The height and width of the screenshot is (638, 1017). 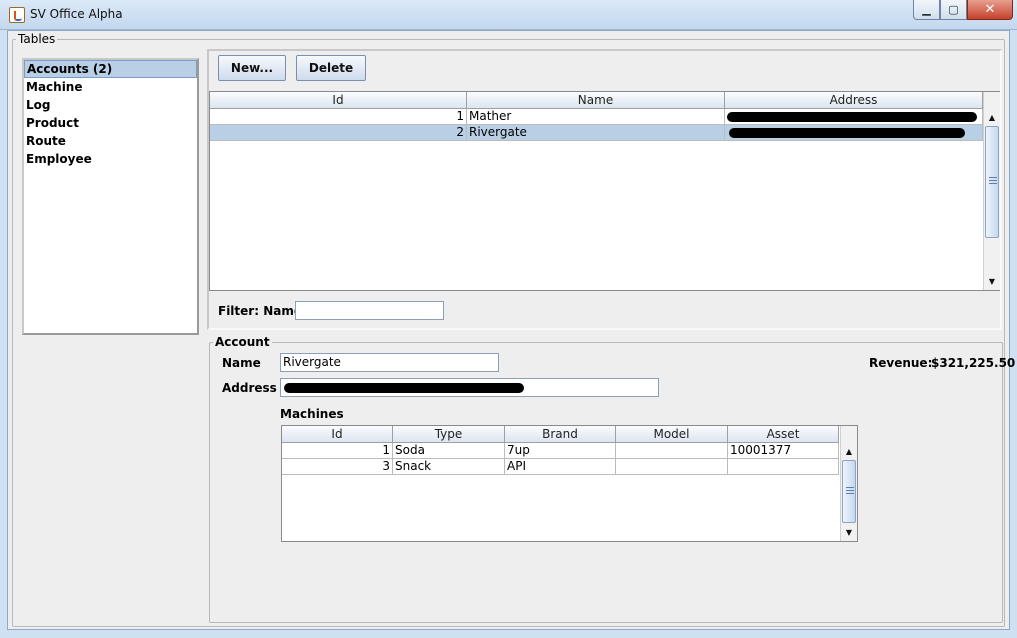 What do you see at coordinates (990, 10) in the screenshot?
I see `close-button: ✕` at bounding box center [990, 10].